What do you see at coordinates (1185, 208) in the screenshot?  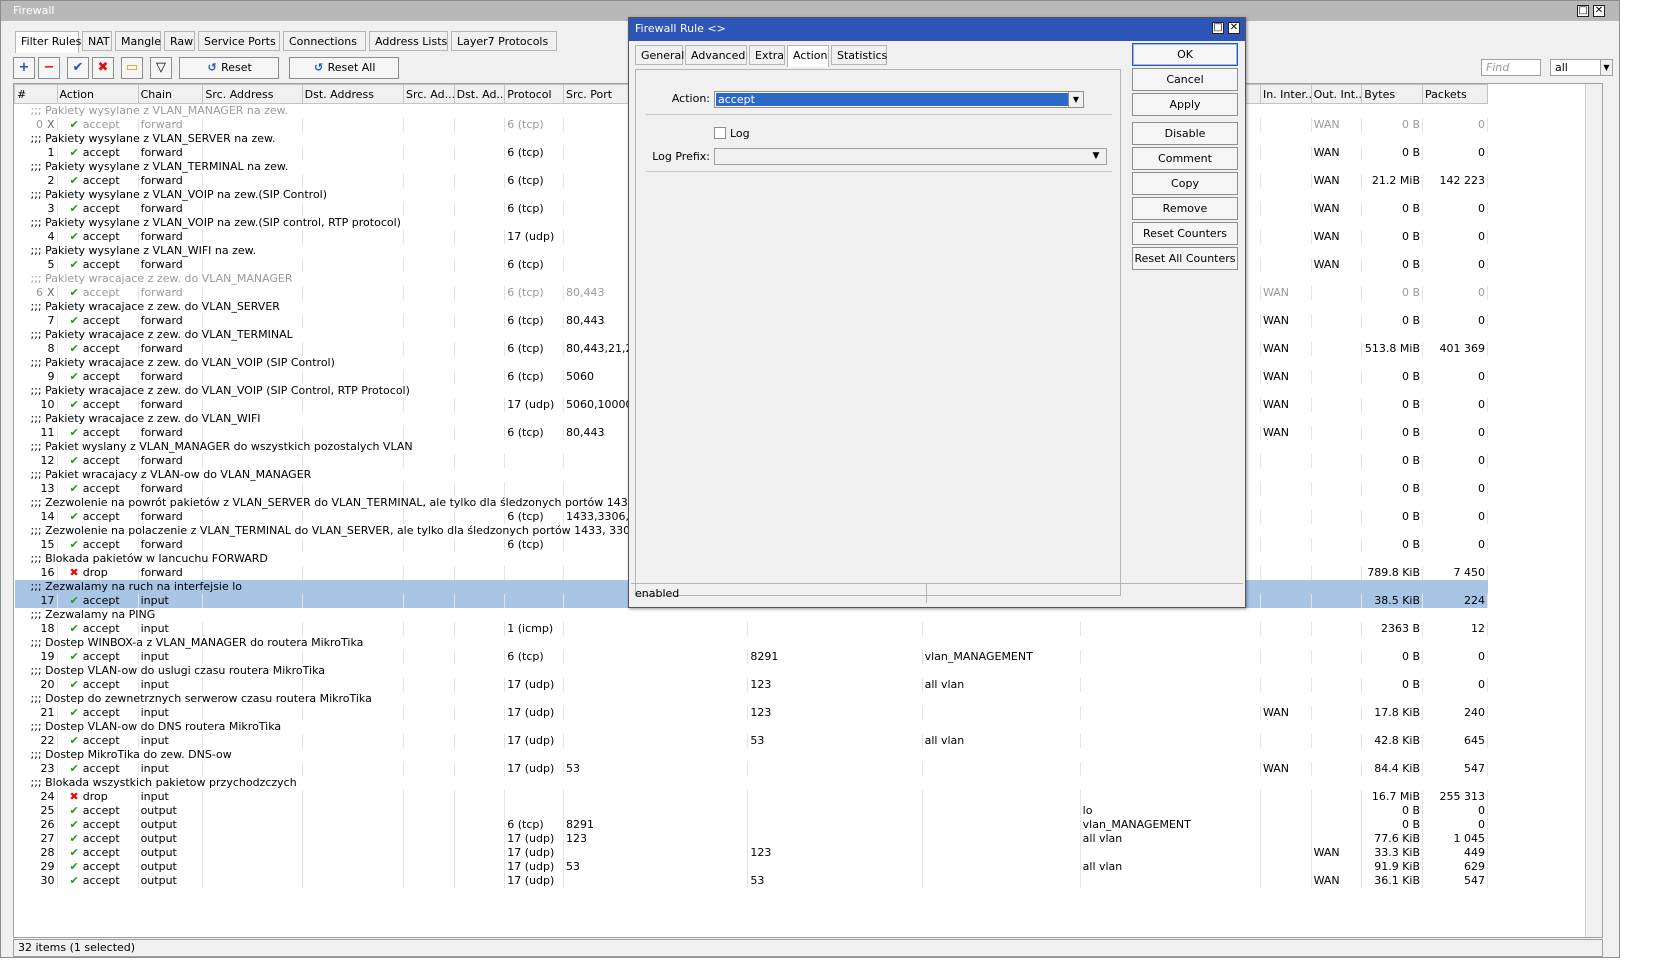 I see `remove-button: Remove` at bounding box center [1185, 208].